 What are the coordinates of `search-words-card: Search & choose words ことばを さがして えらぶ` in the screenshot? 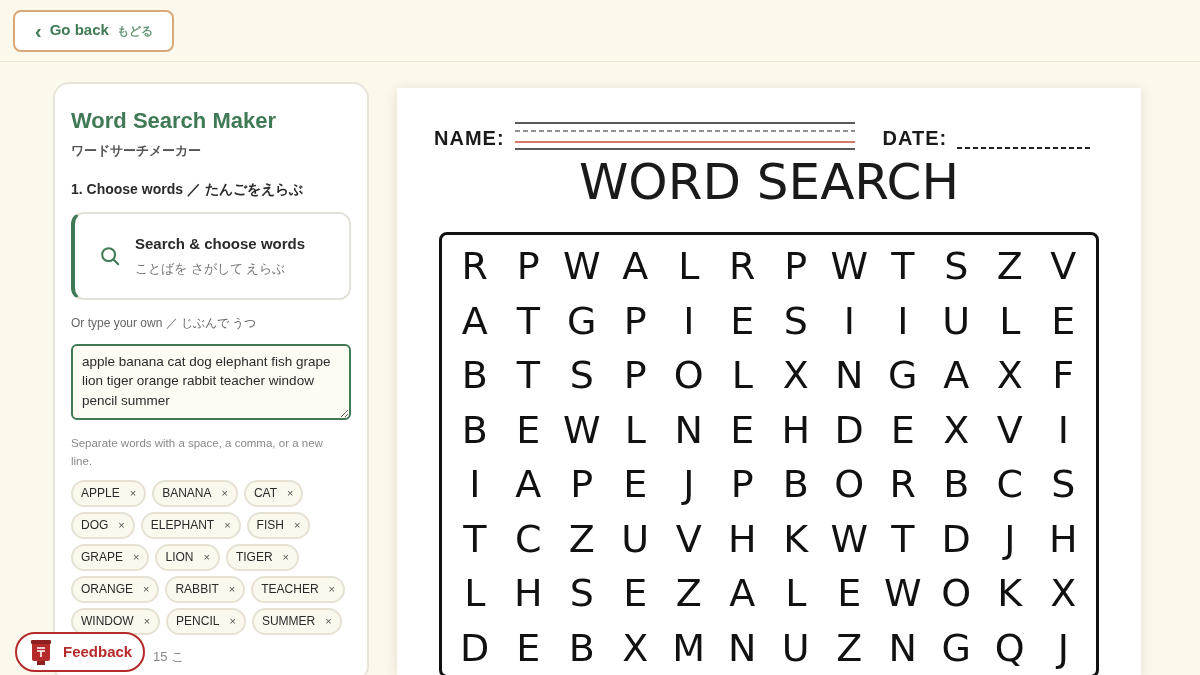 It's located at (211, 255).